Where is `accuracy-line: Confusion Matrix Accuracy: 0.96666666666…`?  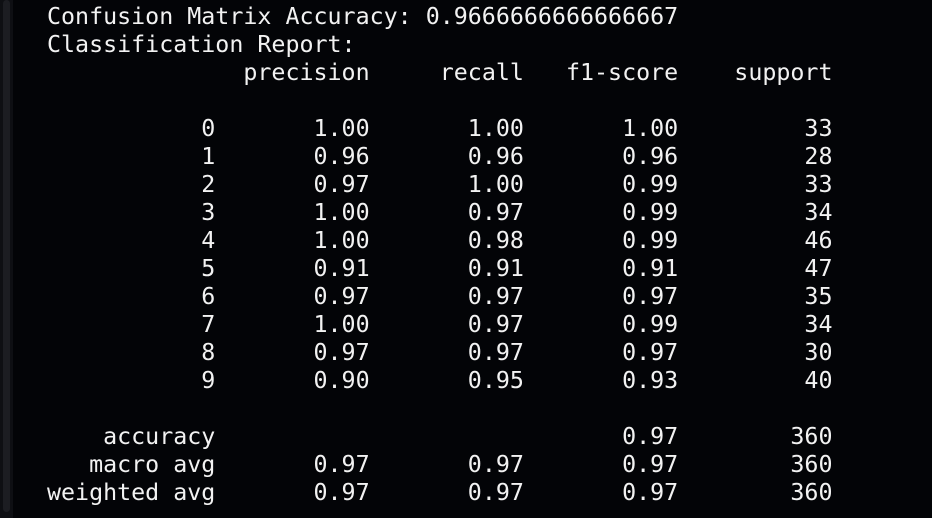
accuracy-line: Confusion Matrix Accuracy: 0.96666666666… is located at coordinates (363, 16).